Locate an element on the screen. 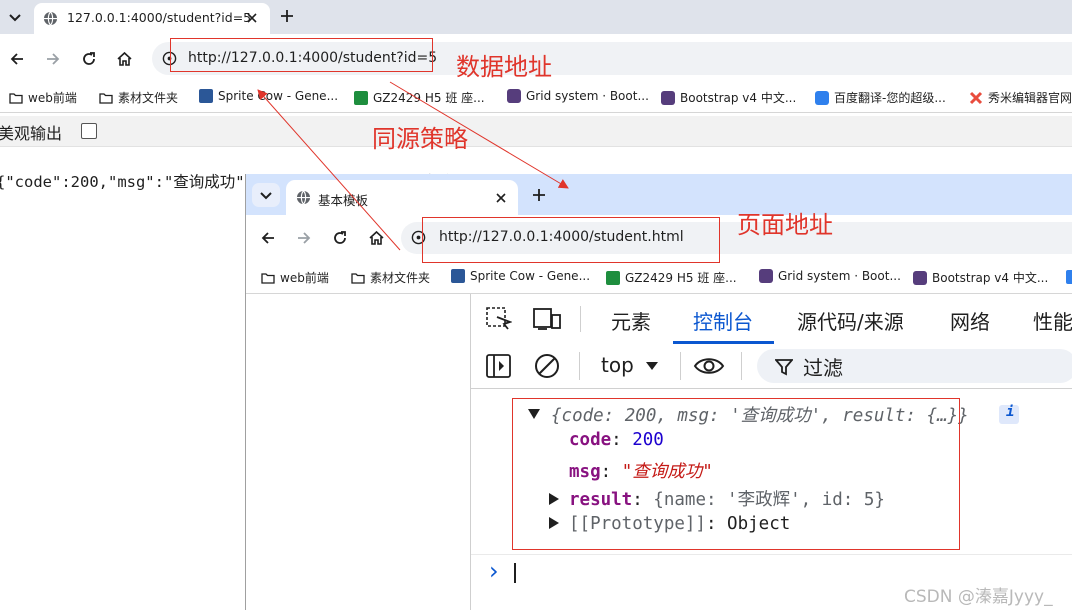 The height and width of the screenshot is (610, 1072). front-tab-strip: 基本模板 is located at coordinates (659, 194).